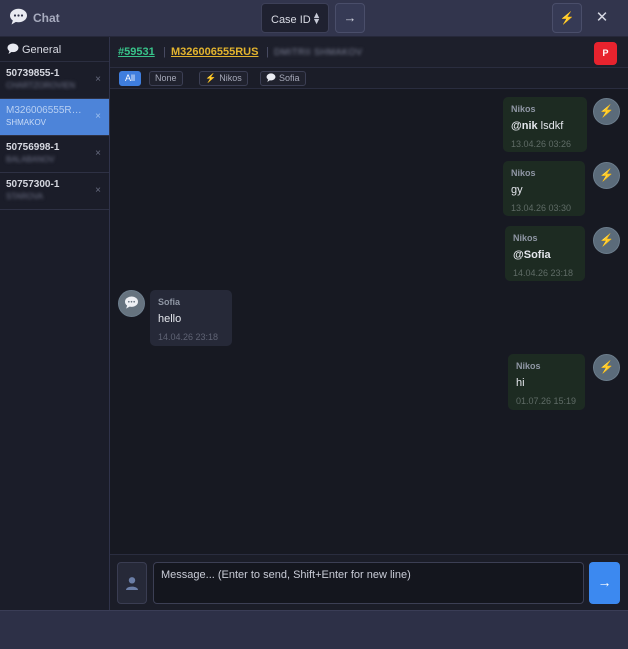 The width and height of the screenshot is (628, 649). Describe the element at coordinates (46, 18) in the screenshot. I see `window-title: Chat` at that location.